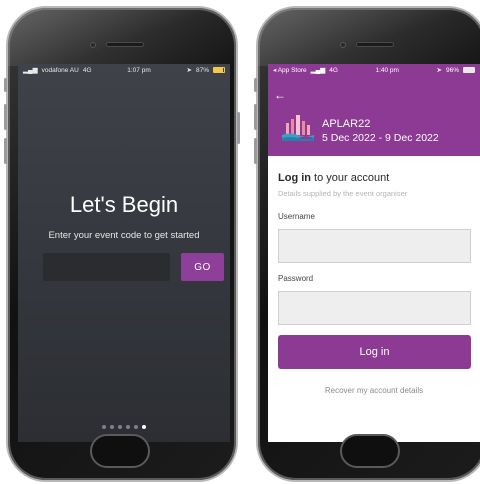 The width and height of the screenshot is (480, 484). Describe the element at coordinates (124, 235) in the screenshot. I see `page-subtitle: Enter your event code to get started` at that location.